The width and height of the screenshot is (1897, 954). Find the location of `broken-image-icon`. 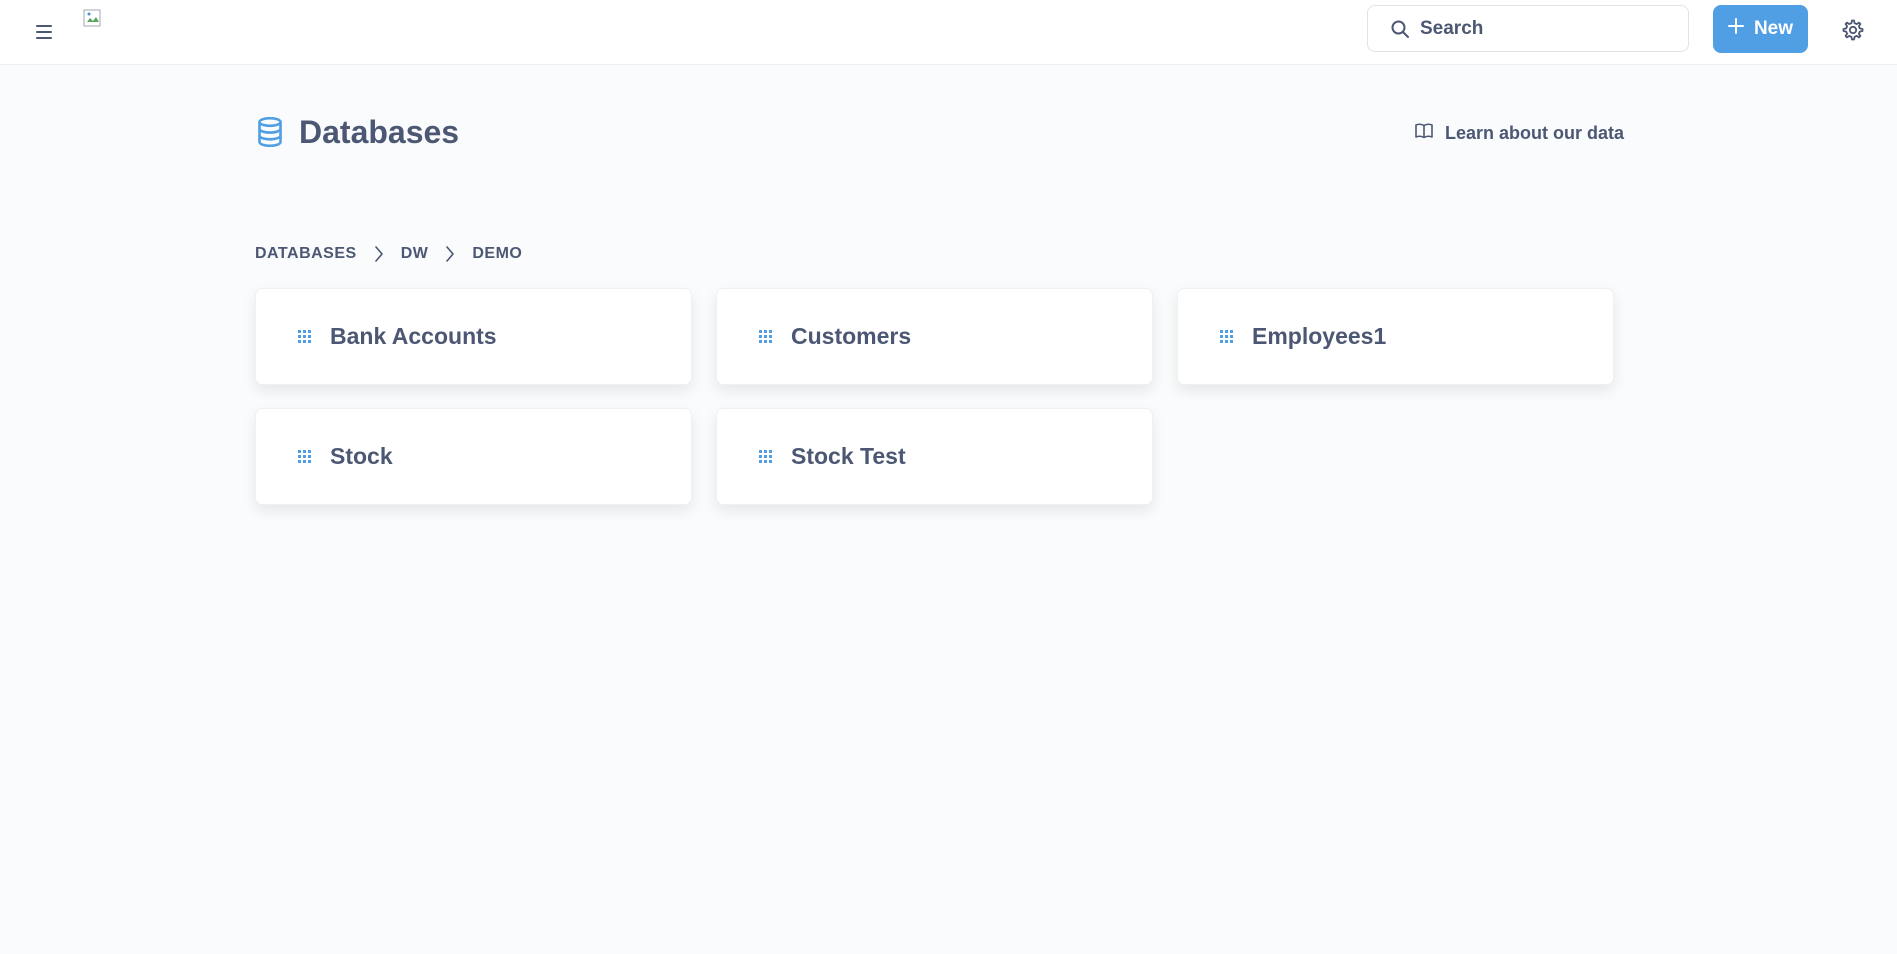

broken-image-icon is located at coordinates (92, 18).